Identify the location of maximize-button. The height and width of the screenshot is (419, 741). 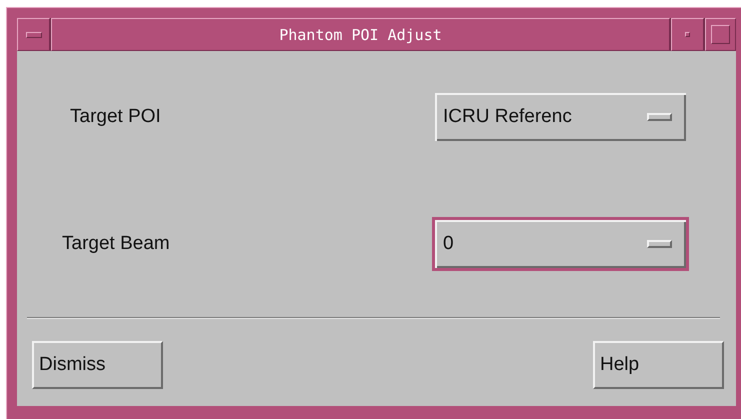
(720, 34).